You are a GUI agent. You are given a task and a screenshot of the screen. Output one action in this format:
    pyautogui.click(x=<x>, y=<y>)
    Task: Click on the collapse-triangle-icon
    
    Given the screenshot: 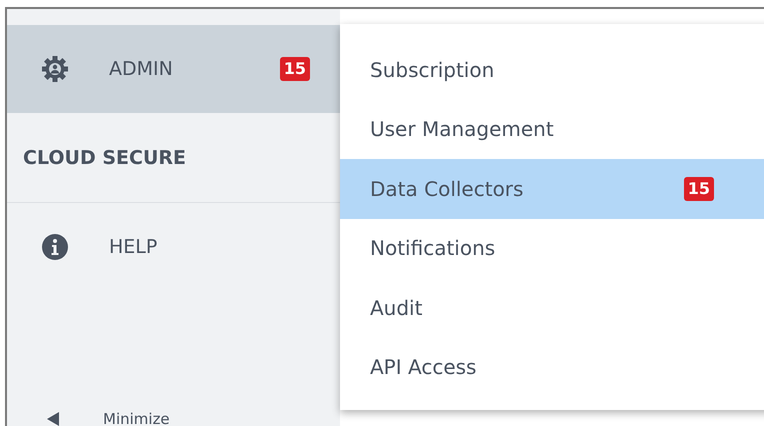 What is the action you would take?
    pyautogui.click(x=53, y=419)
    